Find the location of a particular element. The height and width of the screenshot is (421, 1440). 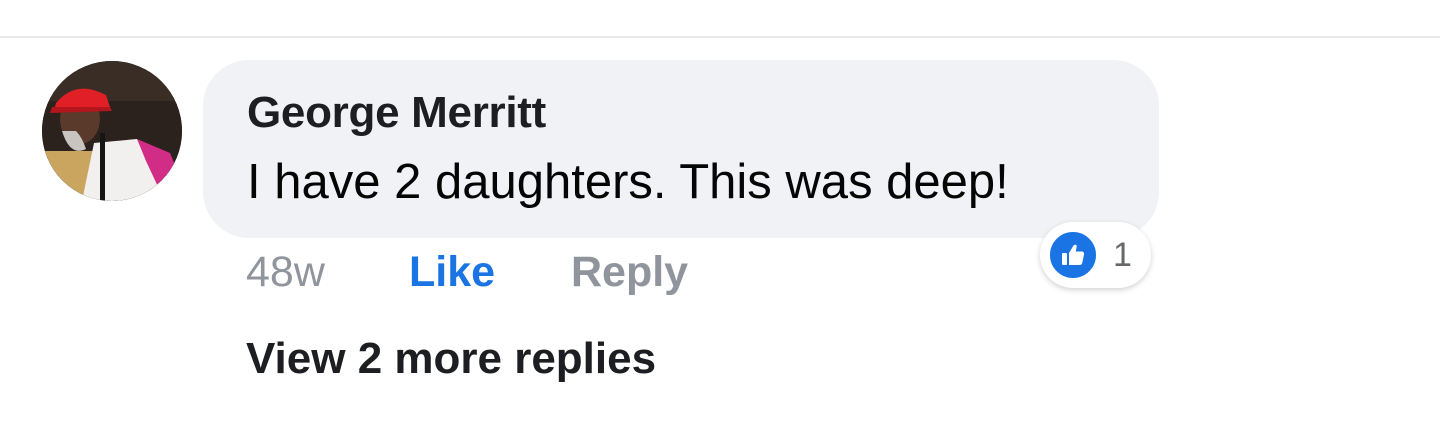

avatar is located at coordinates (112, 131).